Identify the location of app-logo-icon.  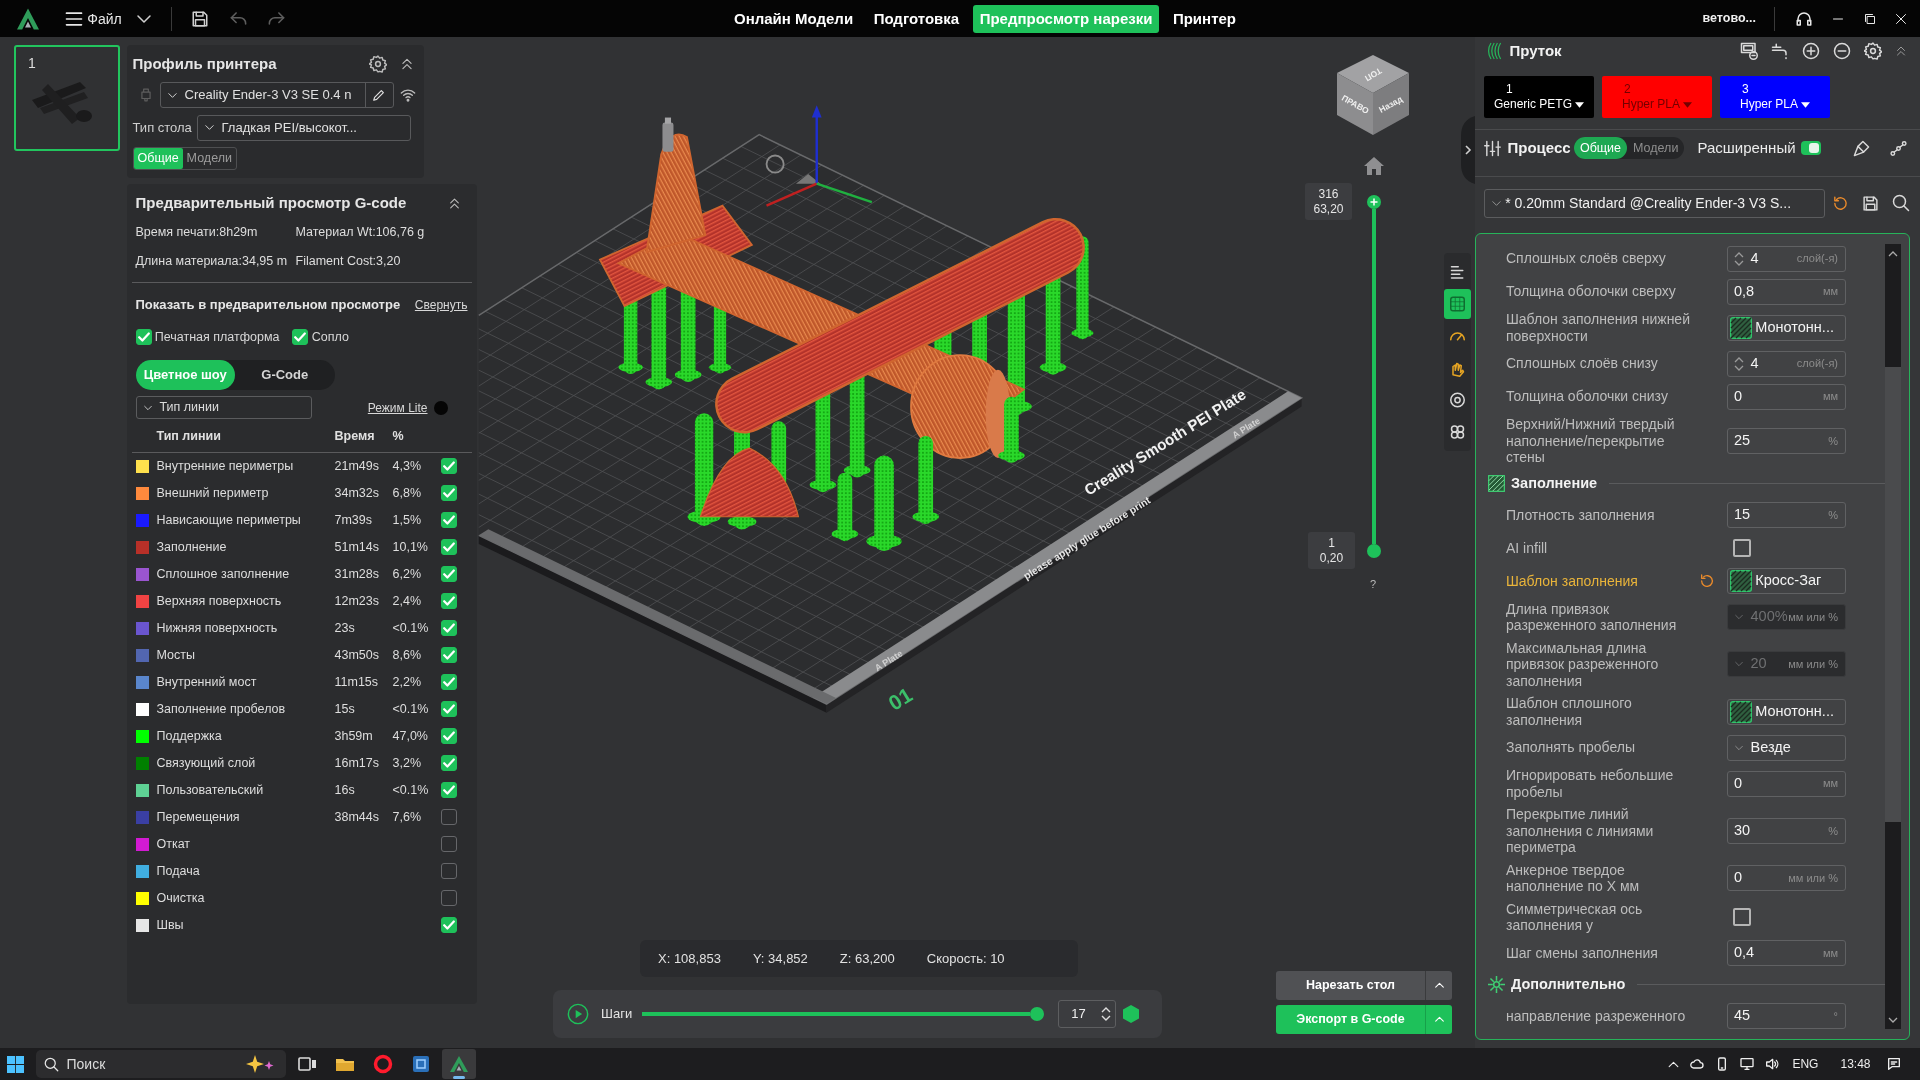
(458, 1064).